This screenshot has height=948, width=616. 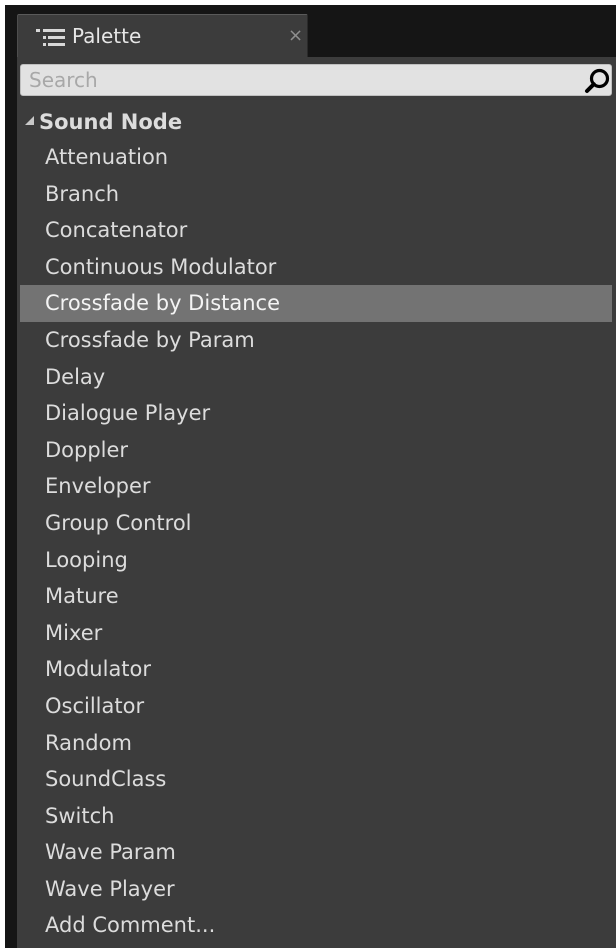 What do you see at coordinates (316, 486) in the screenshot?
I see `list-item: Enveloper` at bounding box center [316, 486].